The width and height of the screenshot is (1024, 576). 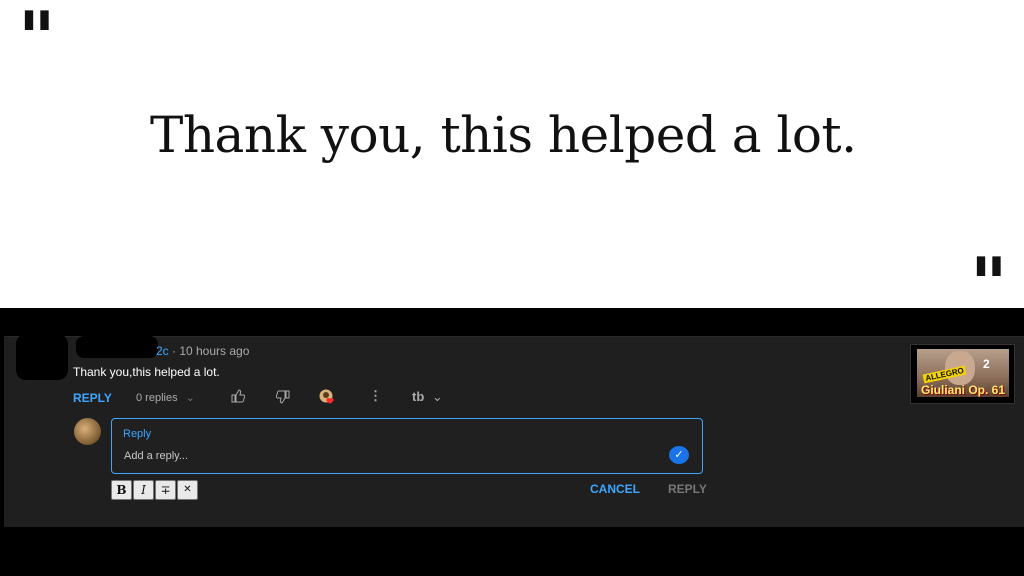 What do you see at coordinates (679, 455) in the screenshot?
I see `check-toggle-icon: ✓` at bounding box center [679, 455].